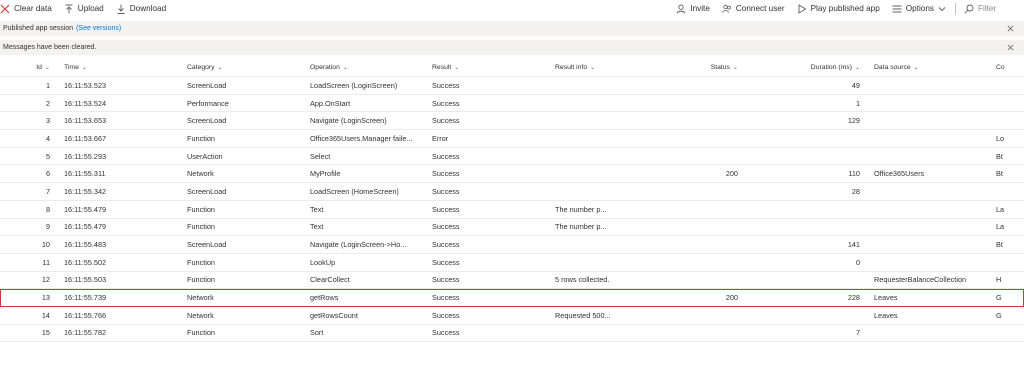  I want to click on column-header-result: Result ⌄, so click(487, 67).